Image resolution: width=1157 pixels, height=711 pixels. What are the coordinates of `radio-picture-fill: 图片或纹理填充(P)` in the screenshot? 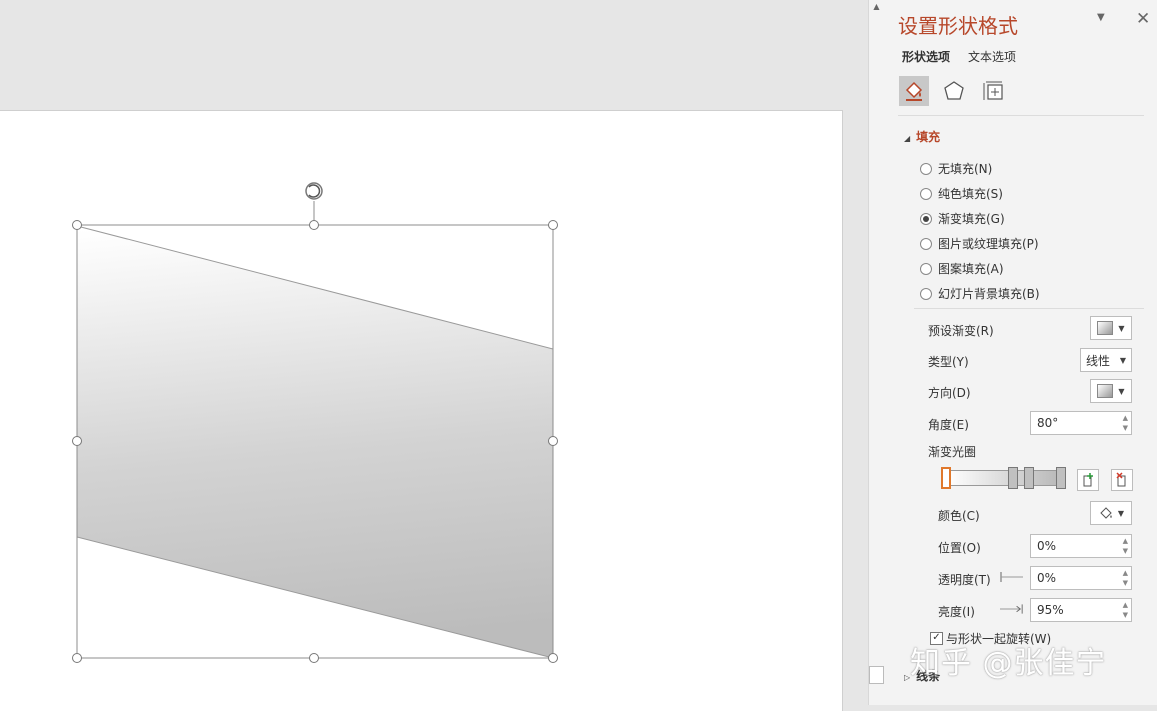 It's located at (979, 243).